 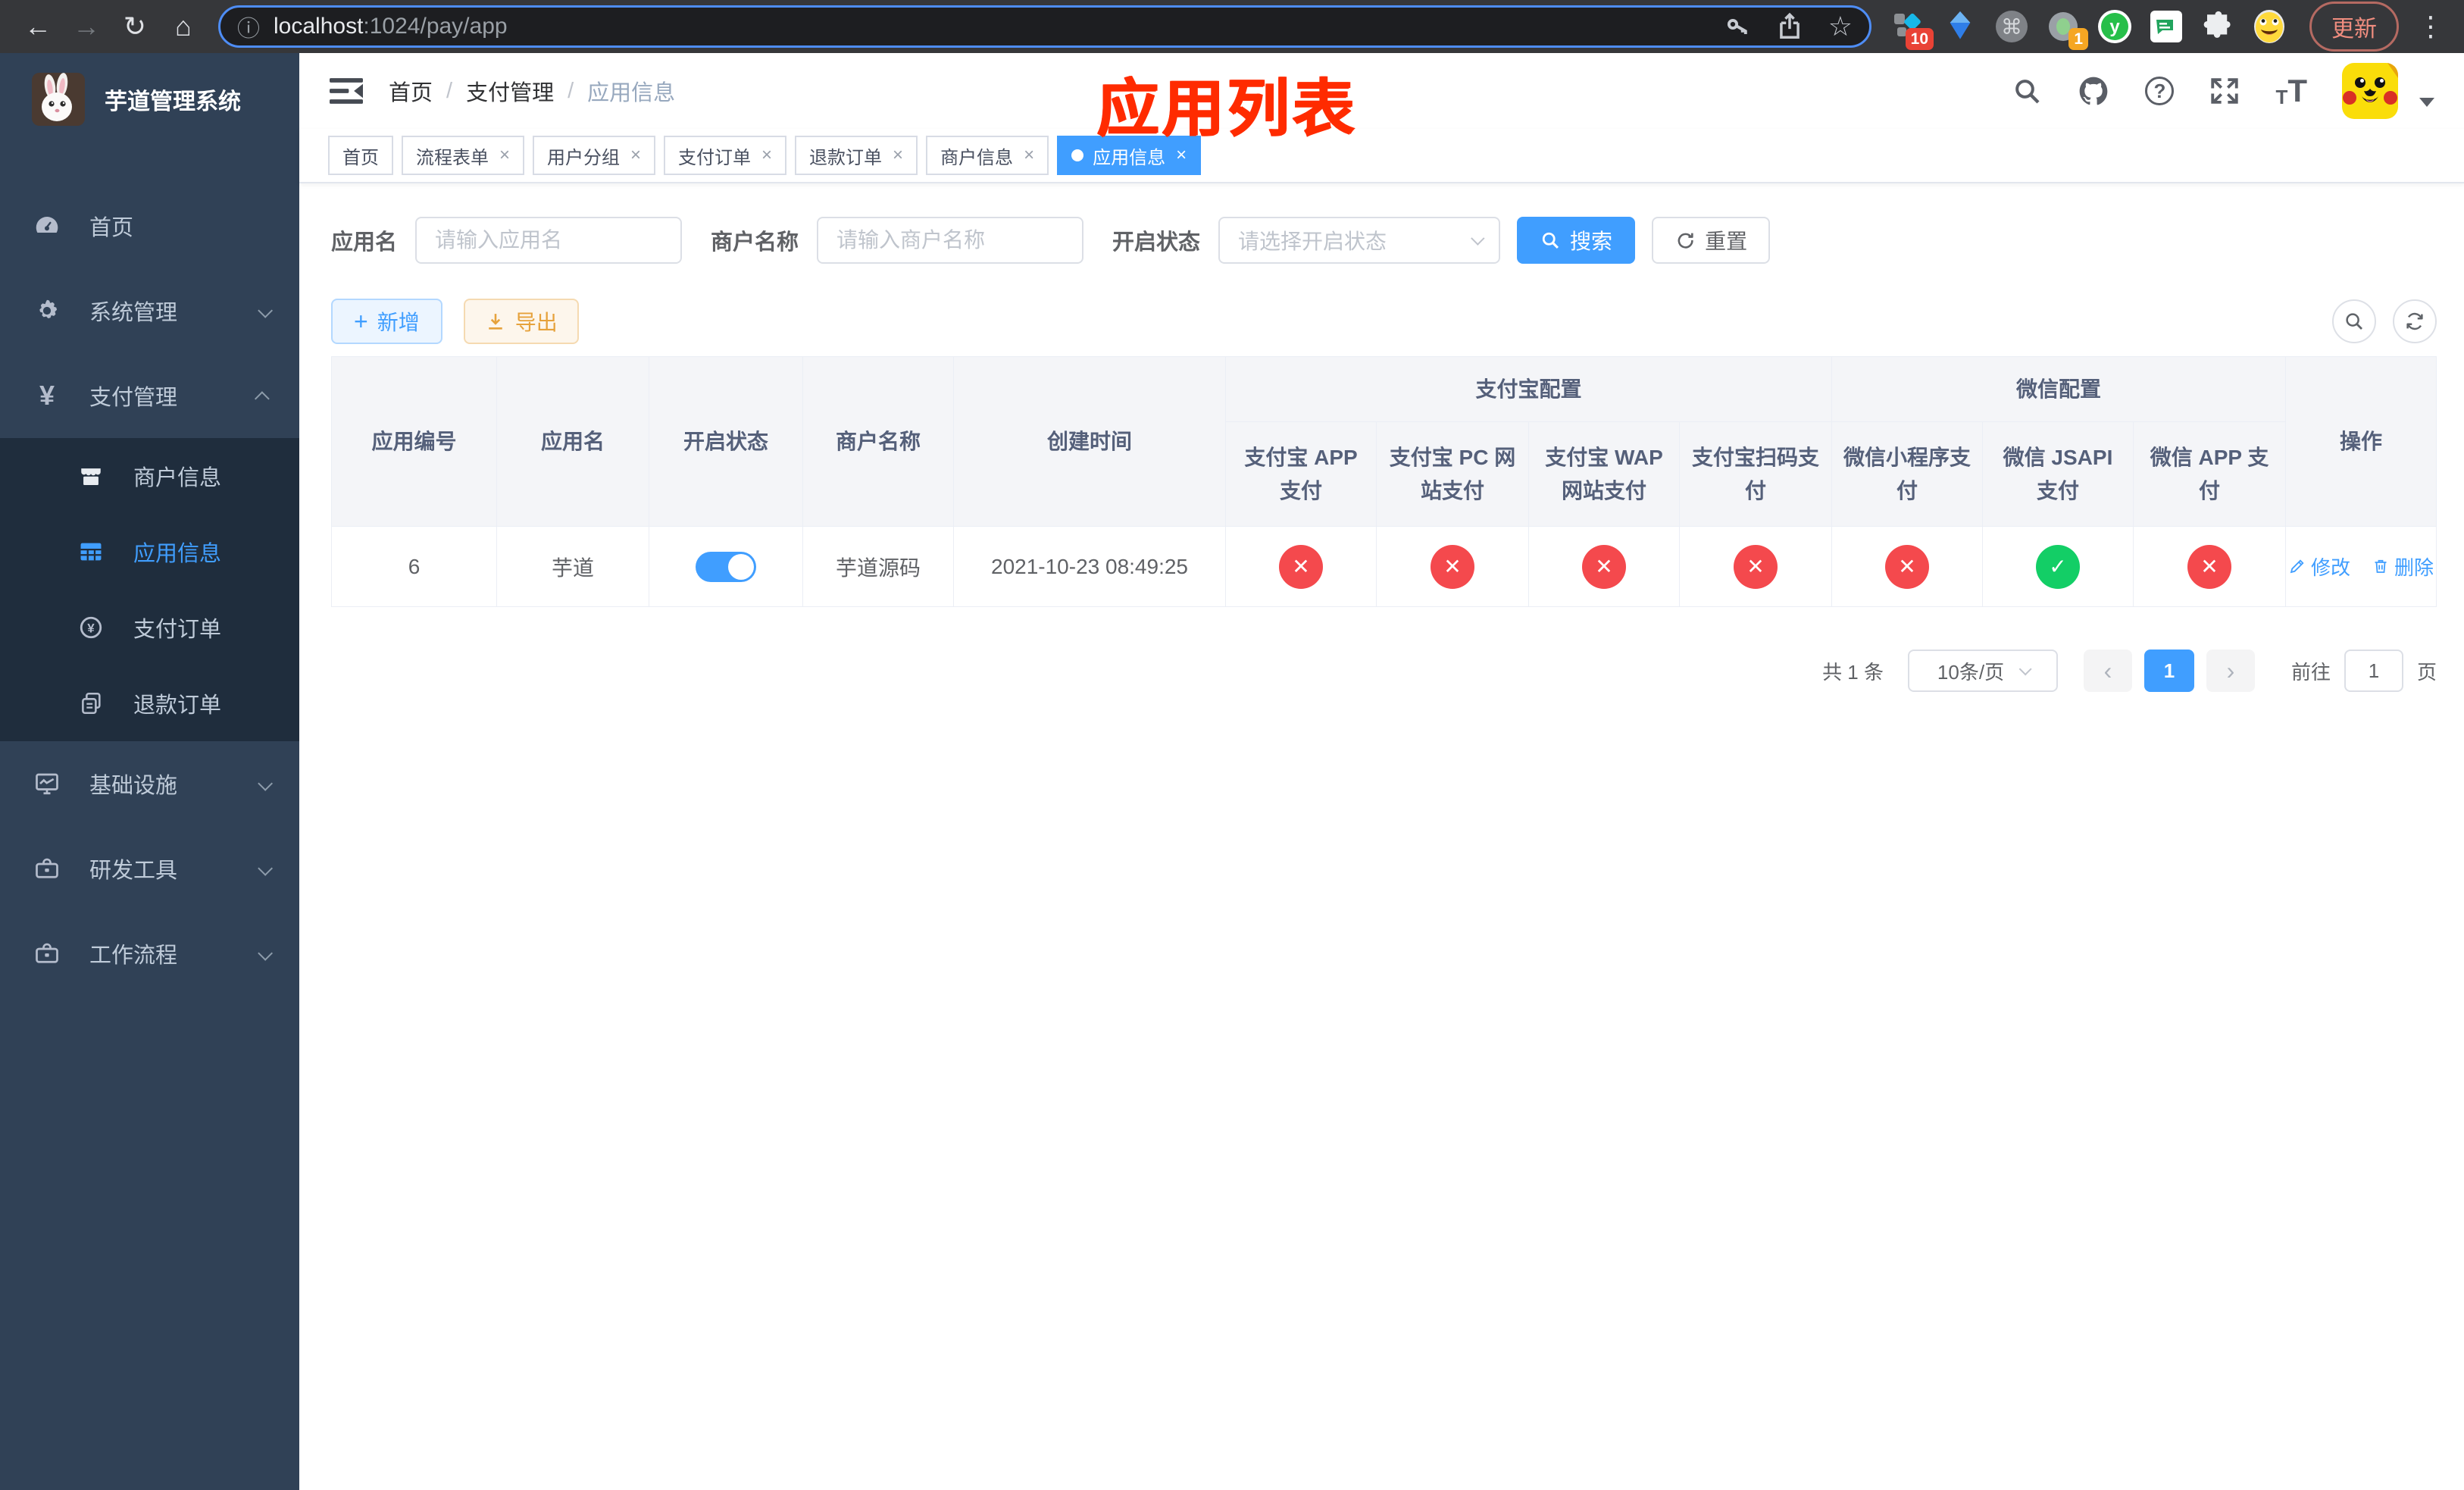 I want to click on extension-session-icon: 1, so click(x=2067, y=29).